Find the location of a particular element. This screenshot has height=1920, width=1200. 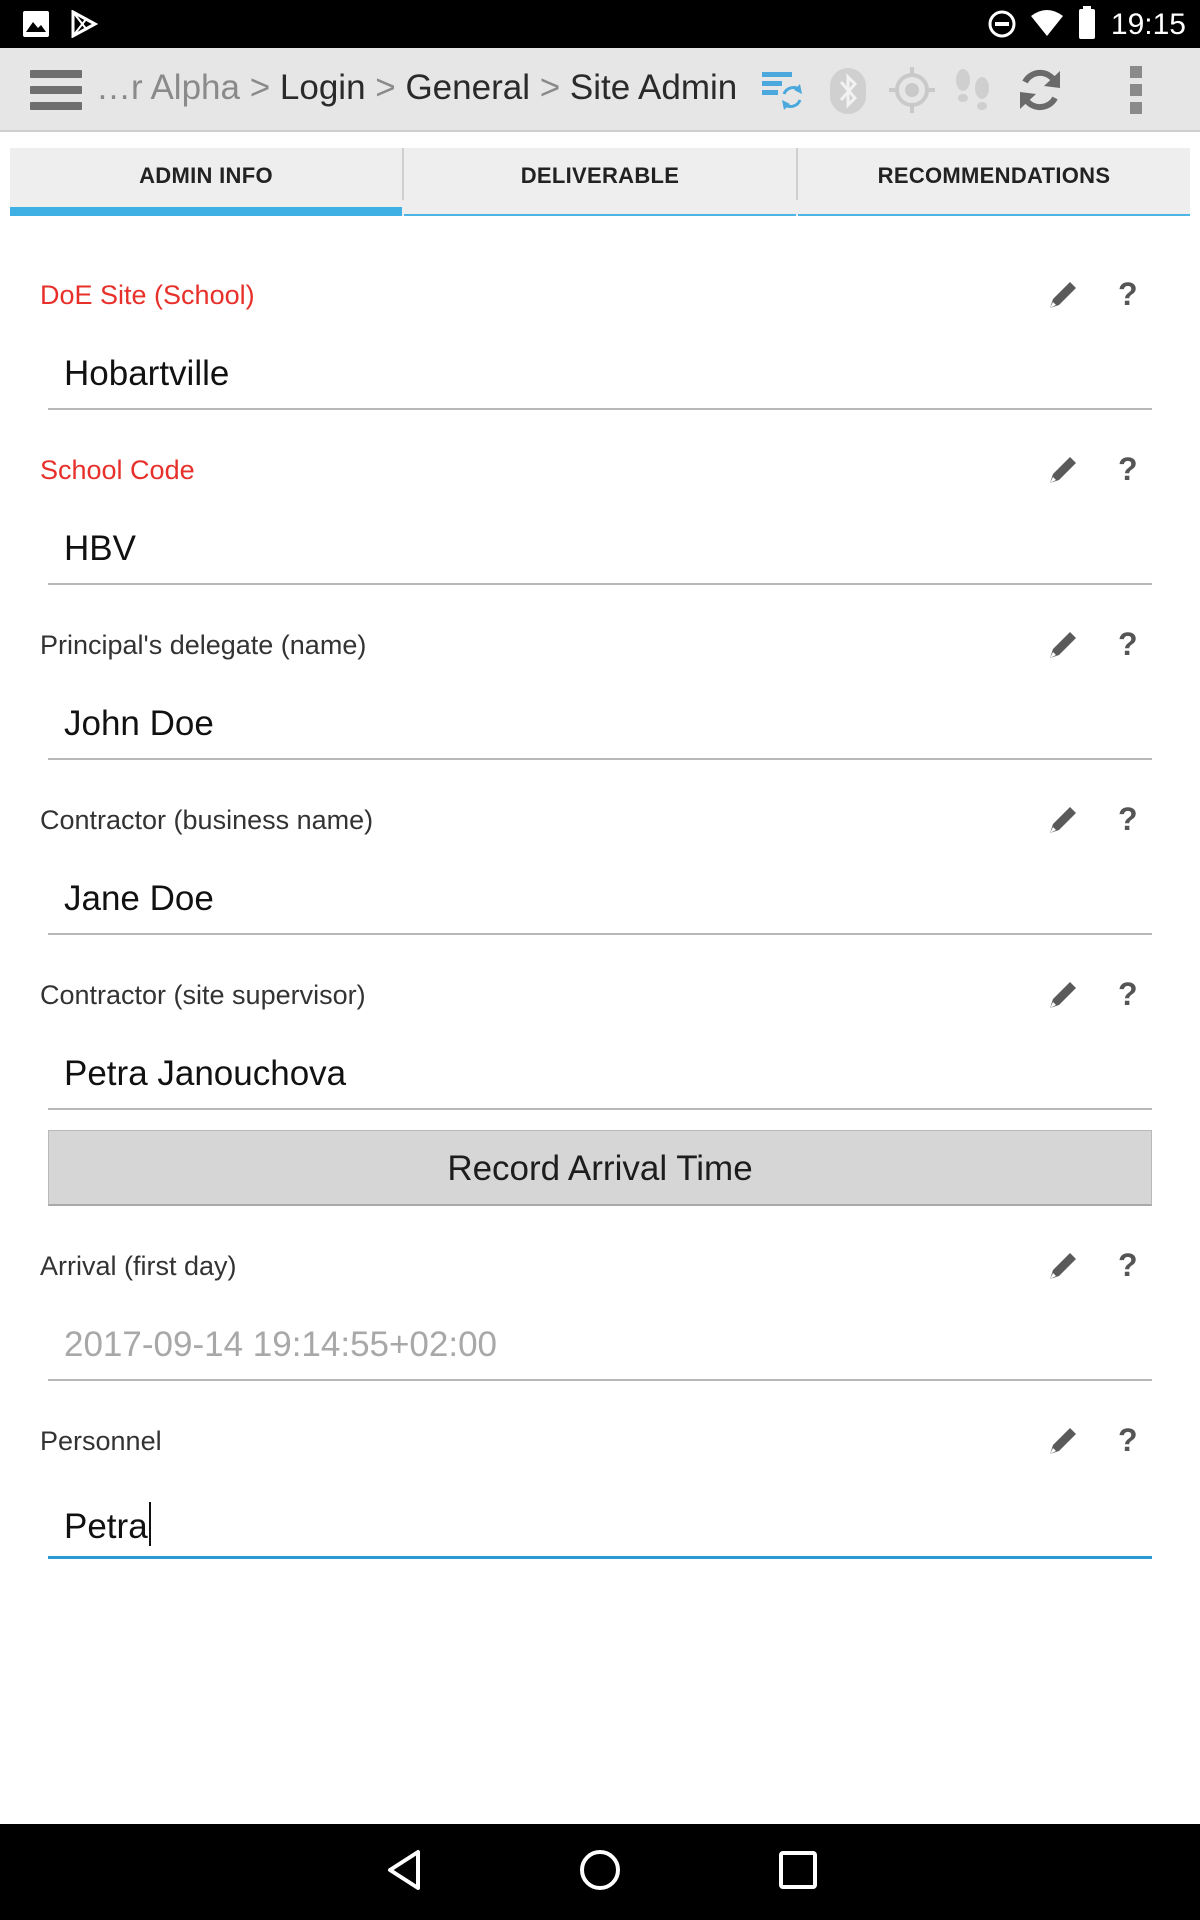

back-icon is located at coordinates (404, 1870).